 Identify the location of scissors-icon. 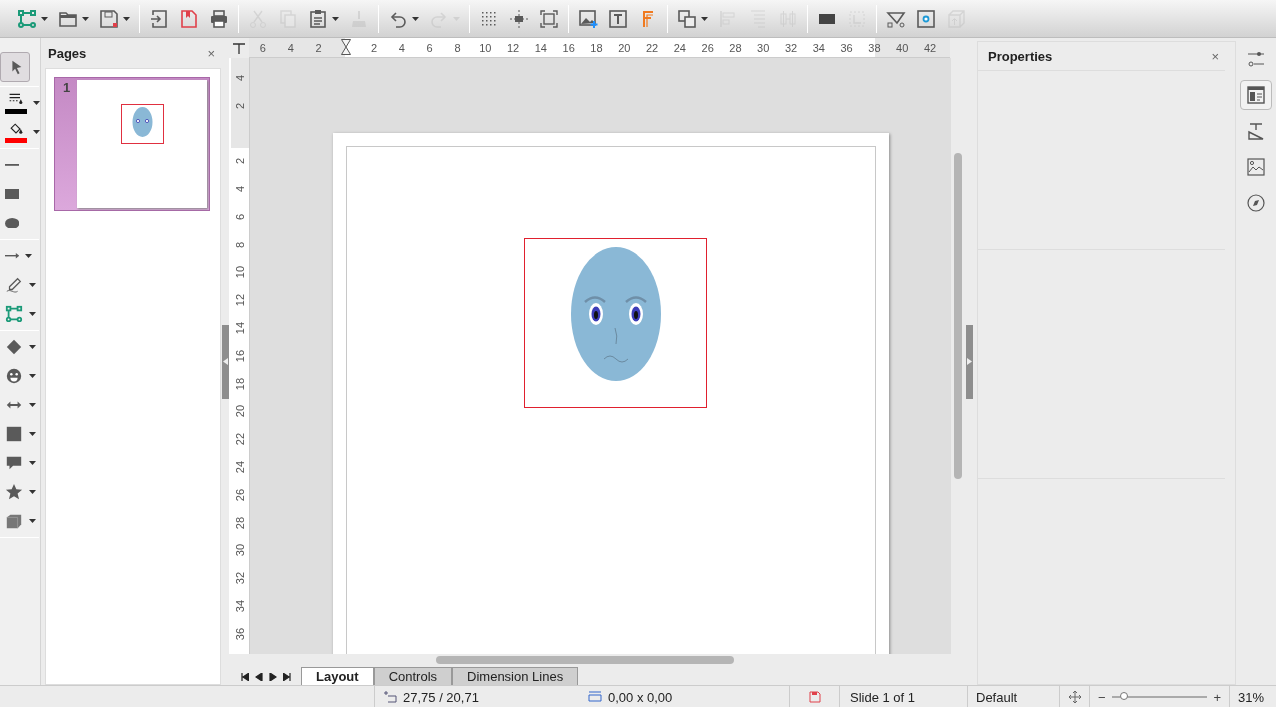
(258, 18).